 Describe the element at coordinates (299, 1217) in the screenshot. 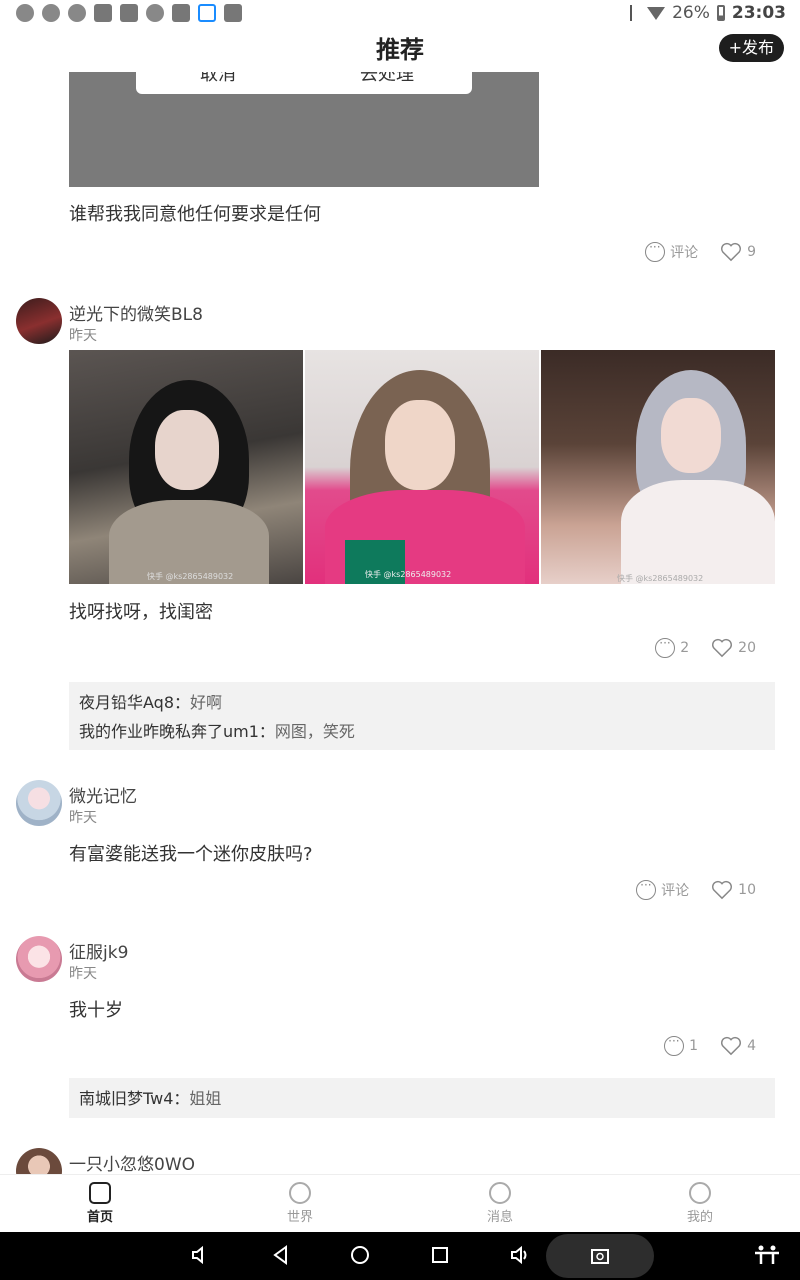

I see `tab-label: 世界` at that location.